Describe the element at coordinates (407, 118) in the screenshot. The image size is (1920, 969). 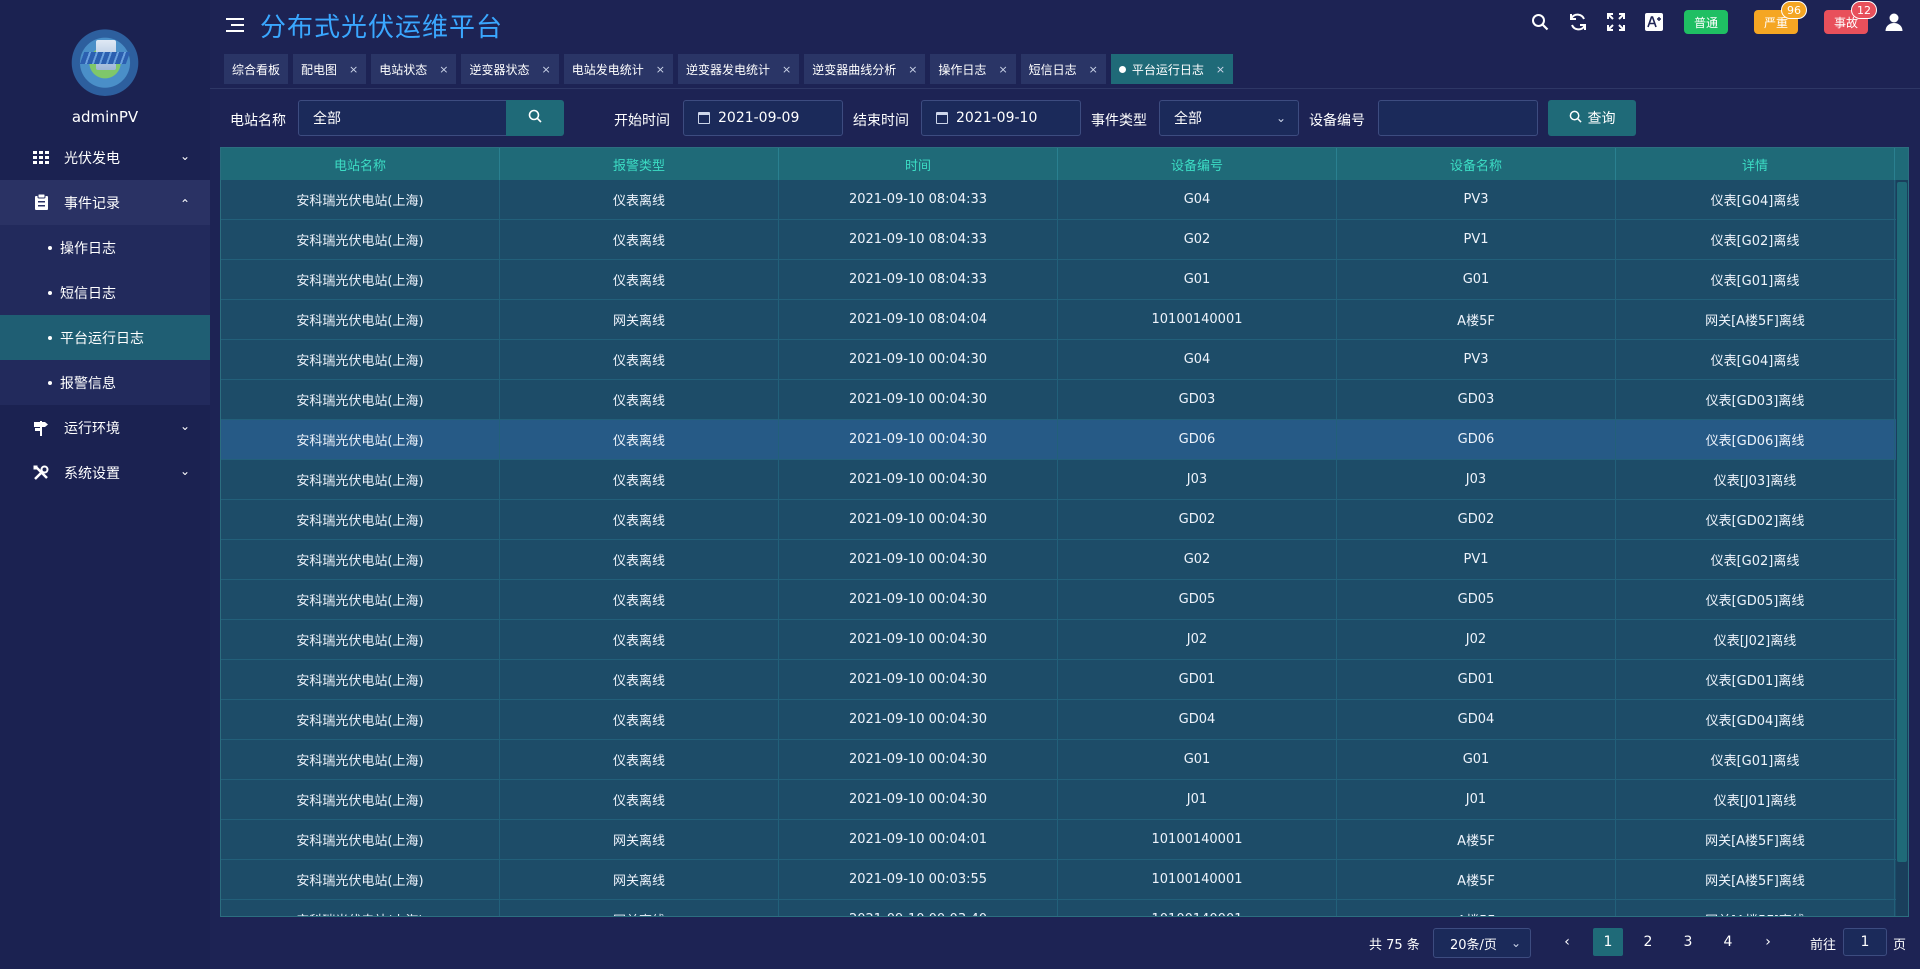
I see `station-select: 全部` at that location.